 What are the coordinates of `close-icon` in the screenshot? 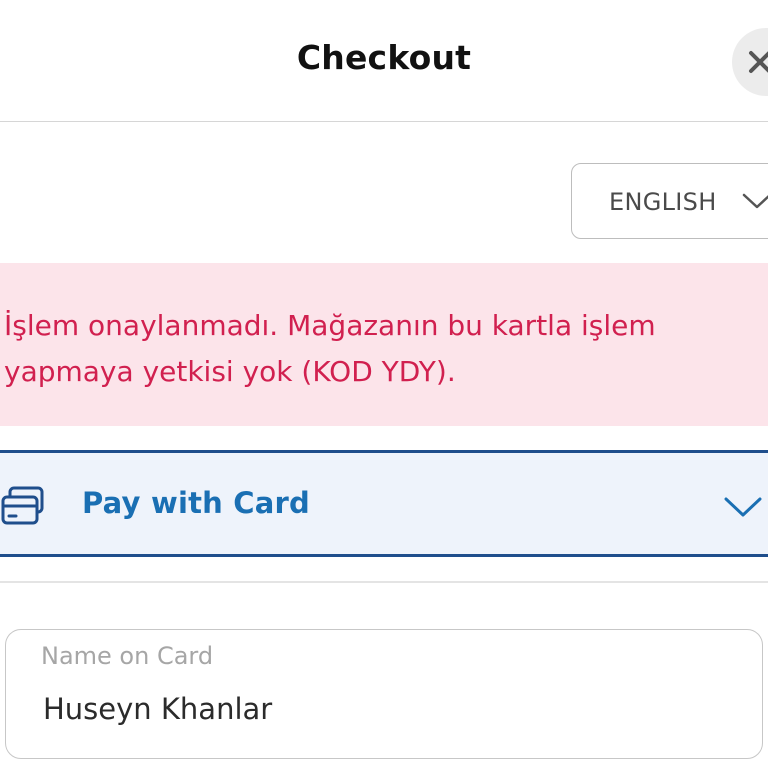 It's located at (758, 62).